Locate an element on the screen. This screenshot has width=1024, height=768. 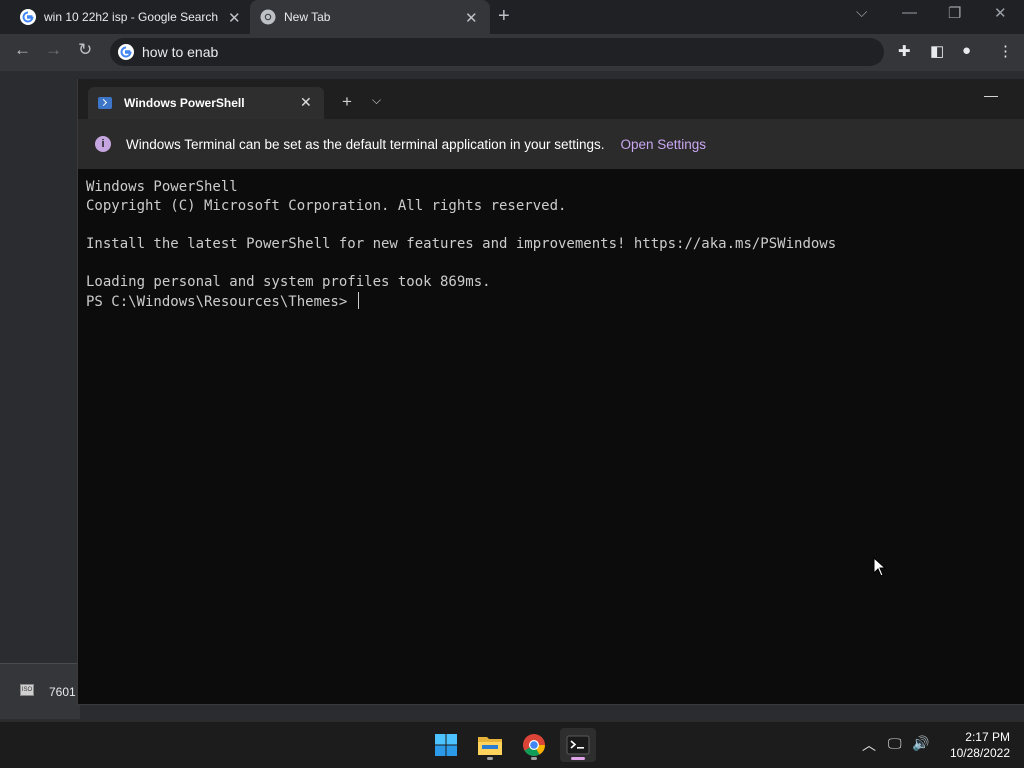
chrome-tab-new-tab: New Tab ✕ is located at coordinates (370, 17).